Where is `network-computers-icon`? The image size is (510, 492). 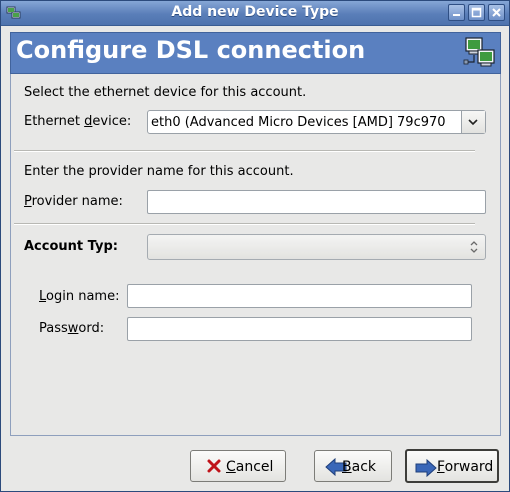
network-computers-icon is located at coordinates (479, 52).